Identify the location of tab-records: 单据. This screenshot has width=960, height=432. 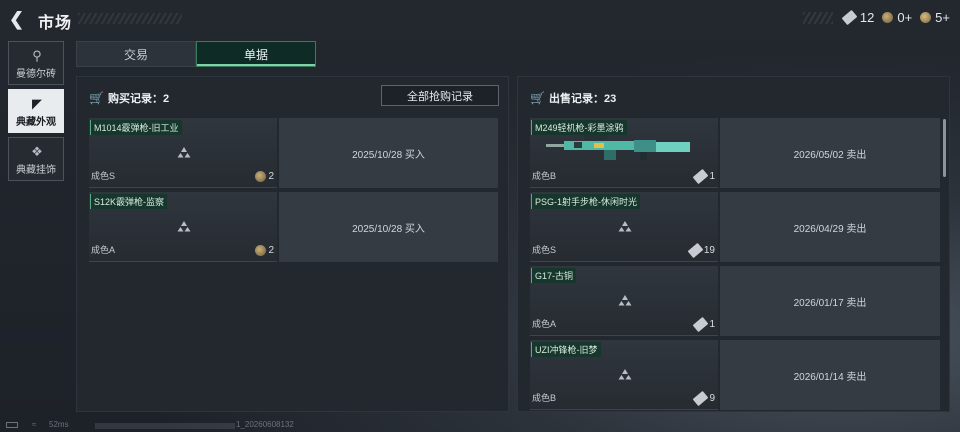
(256, 54).